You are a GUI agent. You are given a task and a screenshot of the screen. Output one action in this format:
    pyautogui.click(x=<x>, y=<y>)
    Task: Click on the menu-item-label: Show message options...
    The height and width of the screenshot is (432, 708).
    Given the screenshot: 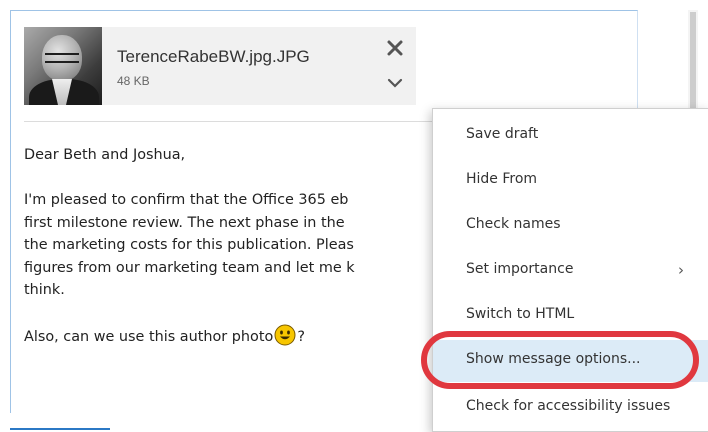 What is the action you would take?
    pyautogui.click(x=553, y=359)
    